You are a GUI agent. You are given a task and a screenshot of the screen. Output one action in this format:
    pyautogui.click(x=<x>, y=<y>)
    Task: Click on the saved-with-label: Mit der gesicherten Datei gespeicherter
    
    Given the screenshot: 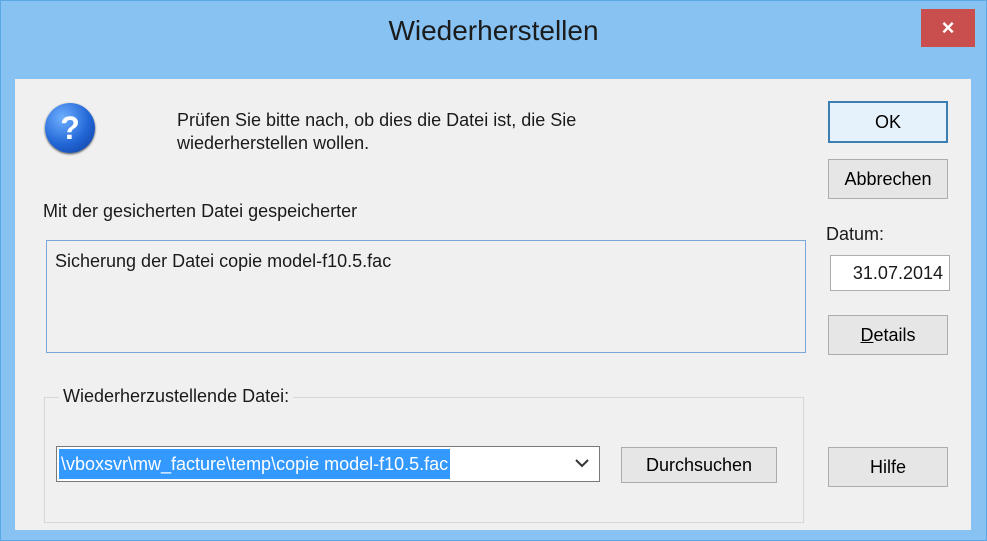 What is the action you would take?
    pyautogui.click(x=200, y=211)
    